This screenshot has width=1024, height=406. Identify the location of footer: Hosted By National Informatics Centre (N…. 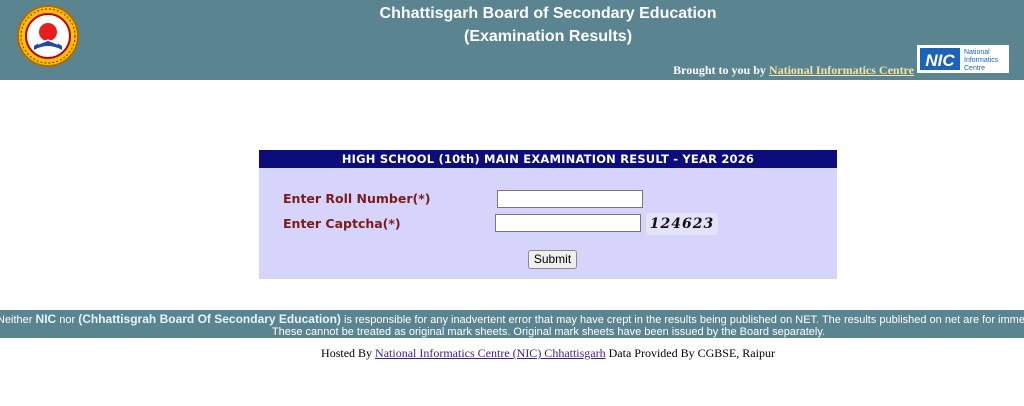
(512, 353).